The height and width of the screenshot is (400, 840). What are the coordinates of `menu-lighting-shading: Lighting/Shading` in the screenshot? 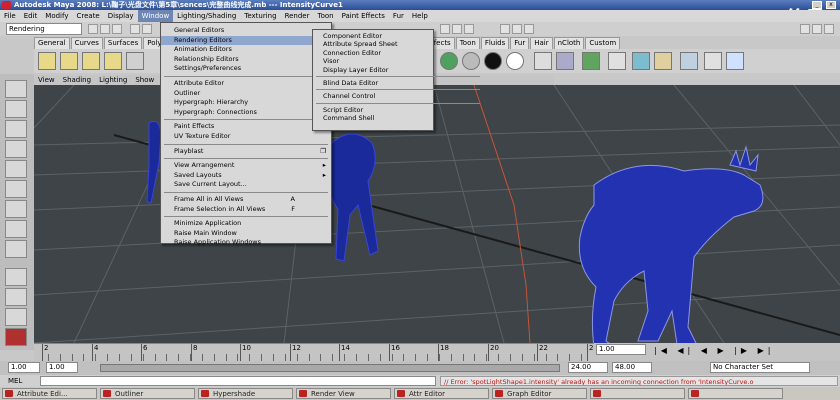 It's located at (206, 16).